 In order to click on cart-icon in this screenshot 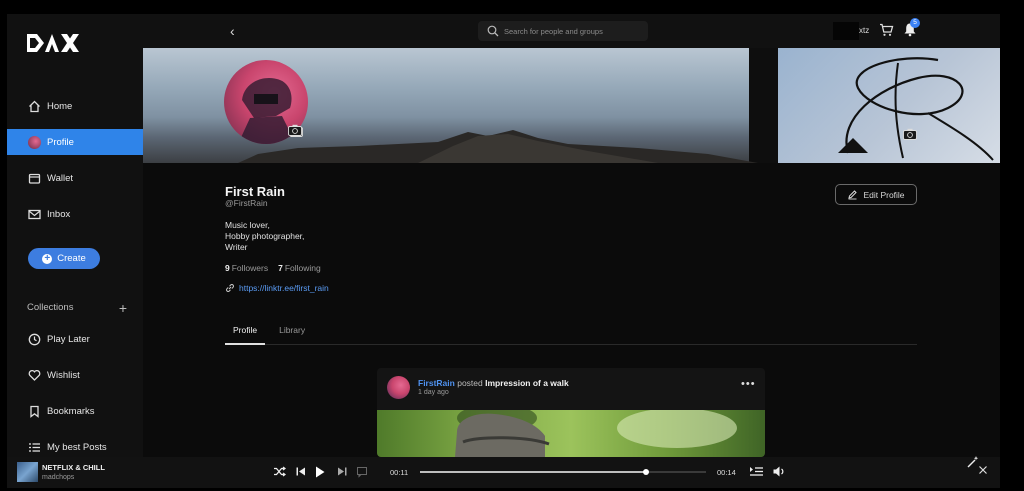, I will do `click(886, 30)`.